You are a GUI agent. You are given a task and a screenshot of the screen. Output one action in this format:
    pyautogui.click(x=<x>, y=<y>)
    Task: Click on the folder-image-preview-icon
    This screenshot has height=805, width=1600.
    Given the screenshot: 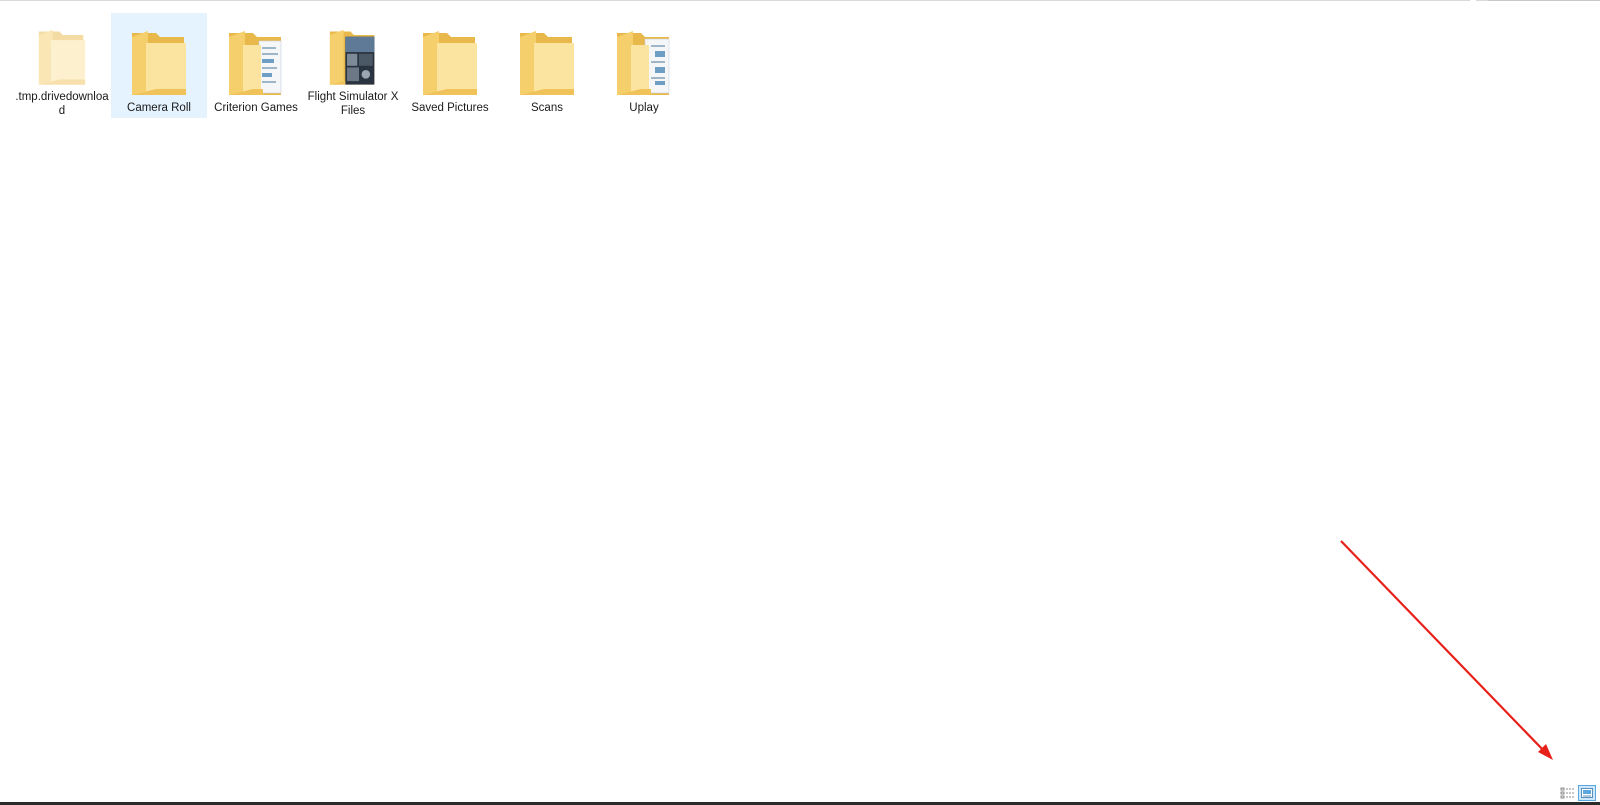 What is the action you would take?
    pyautogui.click(x=352, y=57)
    